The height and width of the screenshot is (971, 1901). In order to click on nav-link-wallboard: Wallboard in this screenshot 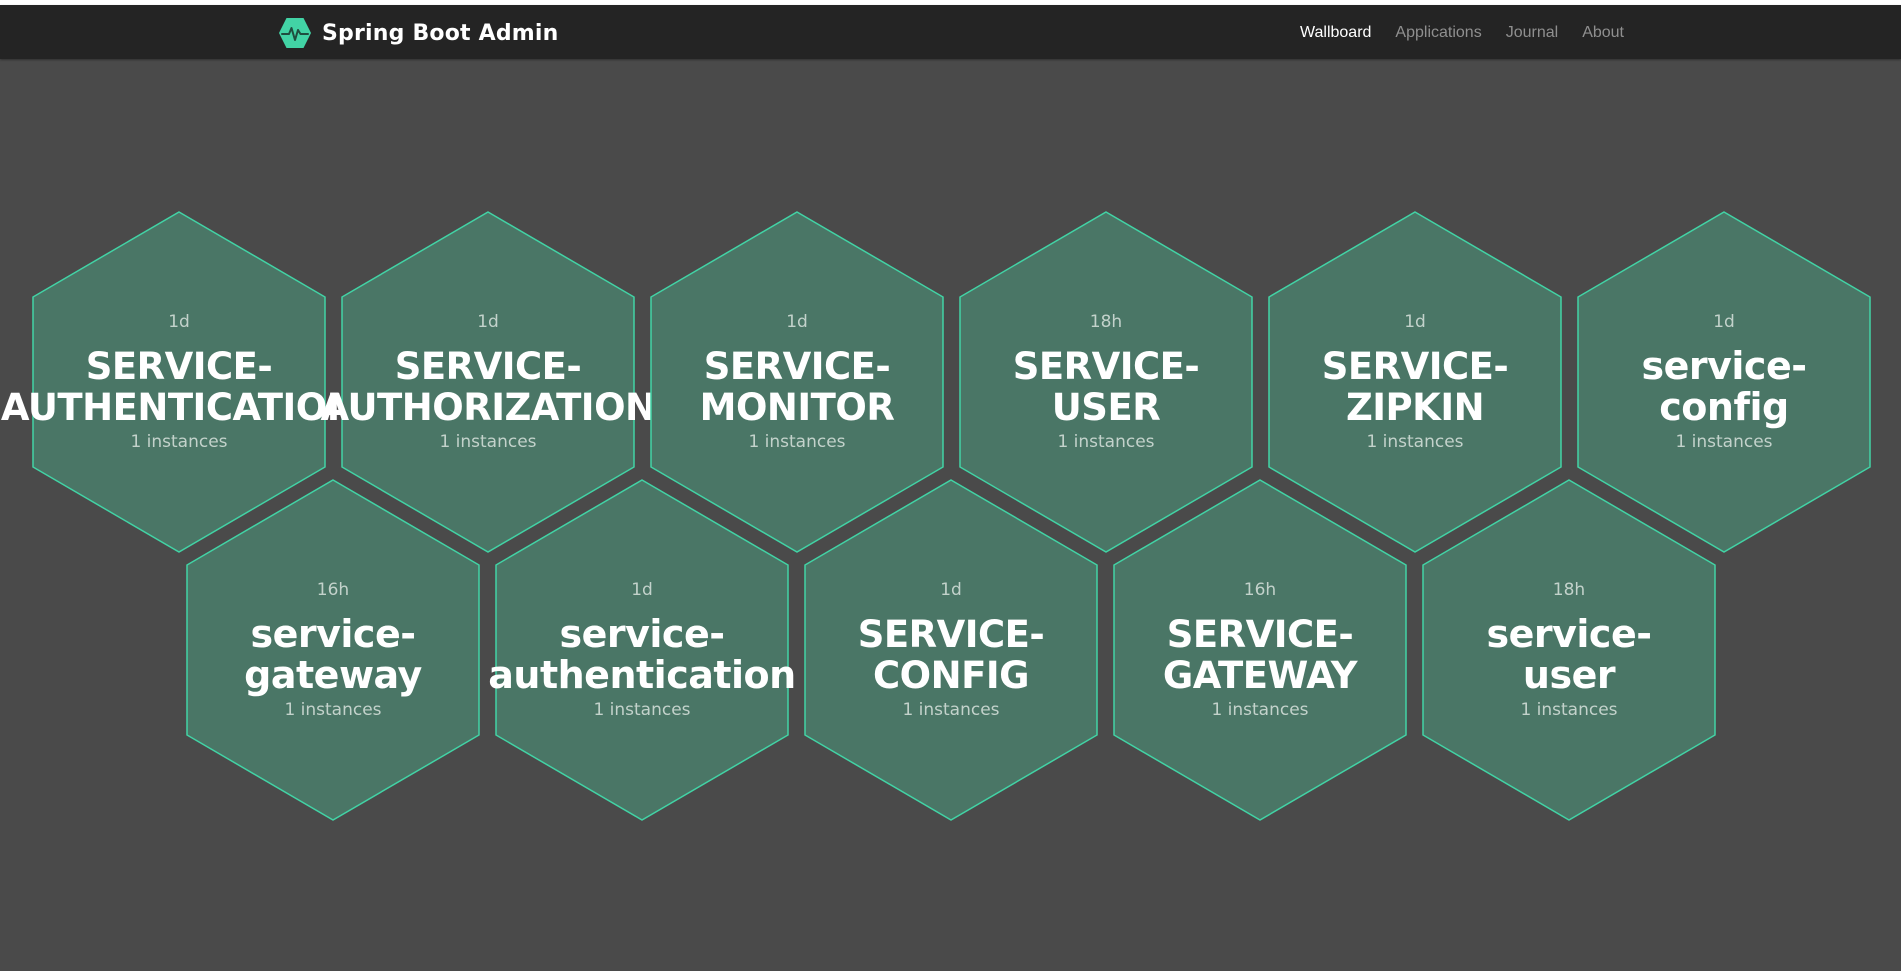, I will do `click(1335, 32)`.